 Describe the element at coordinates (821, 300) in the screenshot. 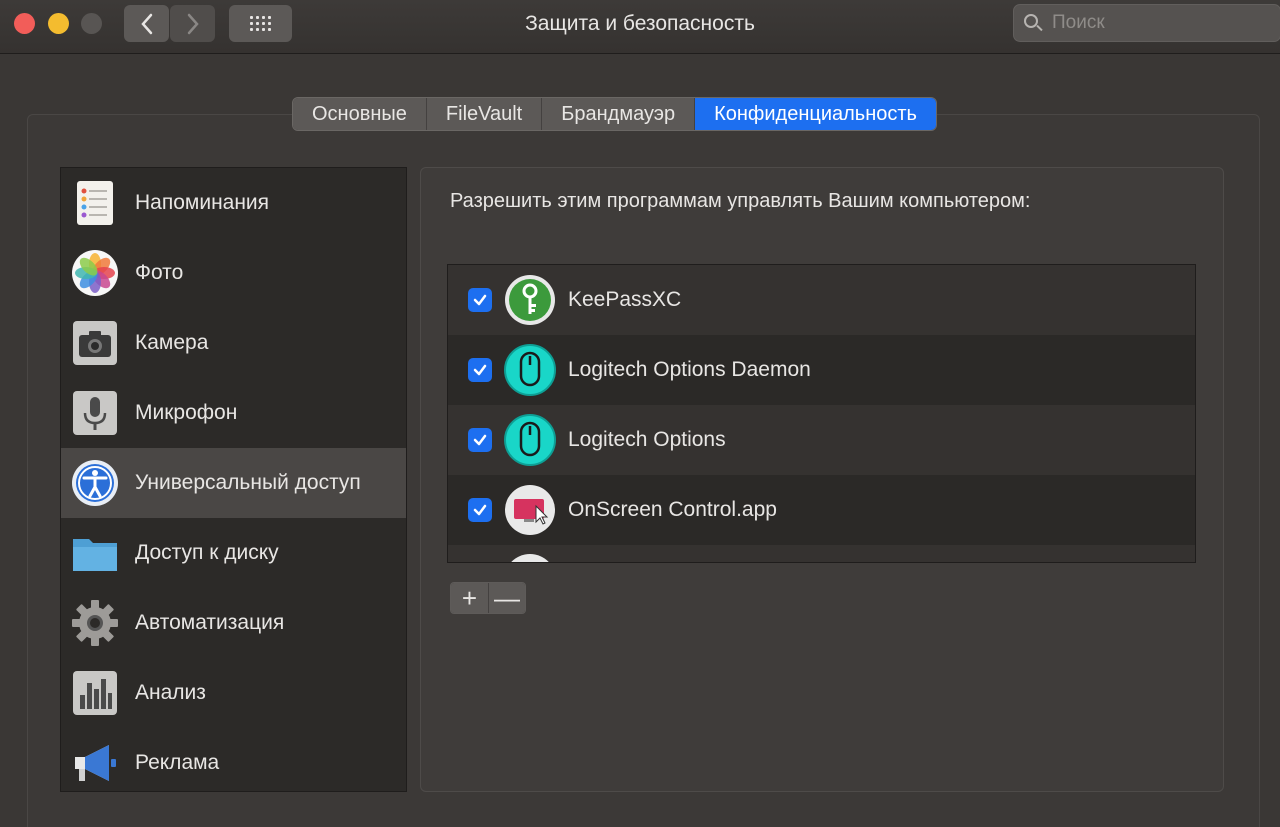

I see `app-row-keepassxc: KeePassXC` at that location.